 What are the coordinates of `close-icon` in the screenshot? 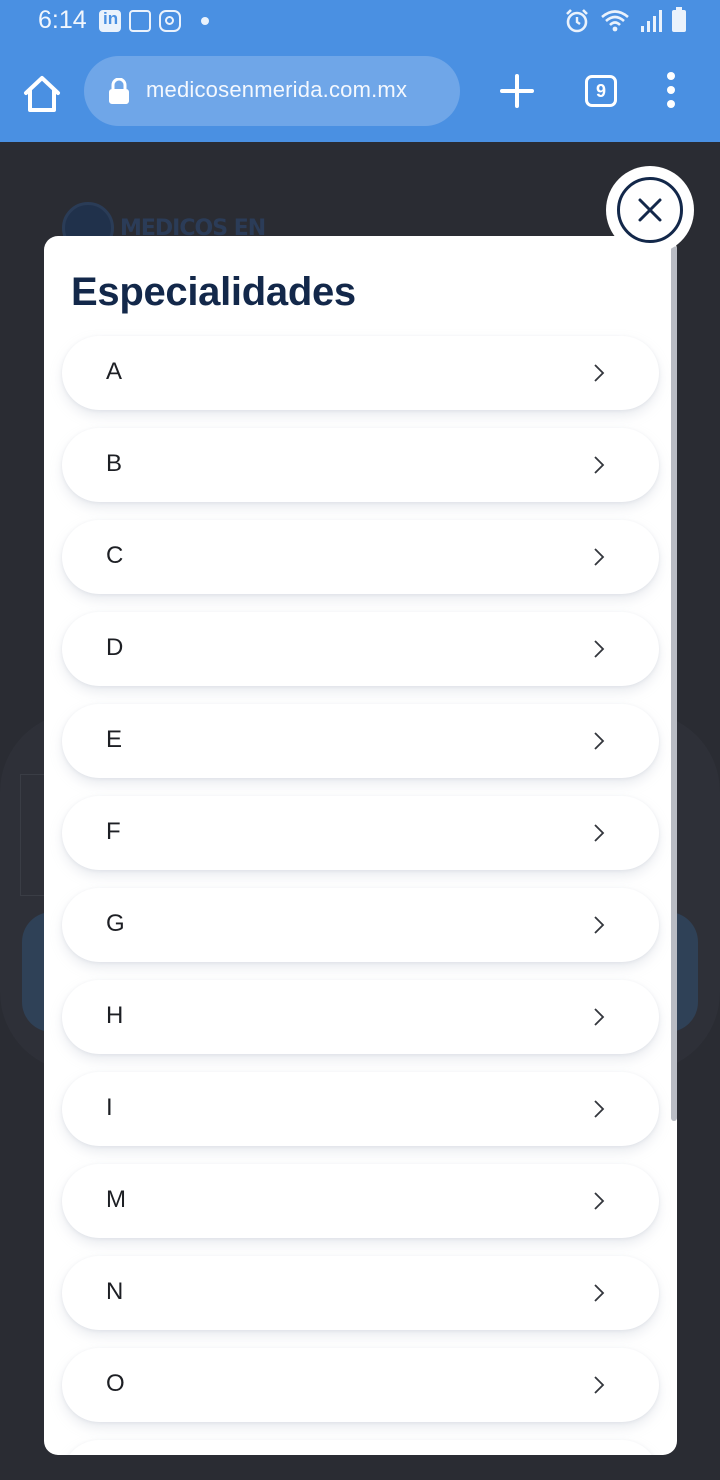 It's located at (650, 210).